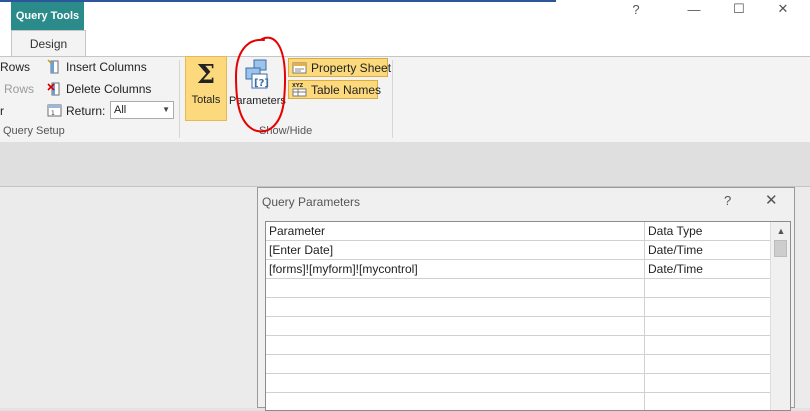 This screenshot has height=411, width=810. I want to click on query-tools-context-header: Query Tools, so click(47, 16).